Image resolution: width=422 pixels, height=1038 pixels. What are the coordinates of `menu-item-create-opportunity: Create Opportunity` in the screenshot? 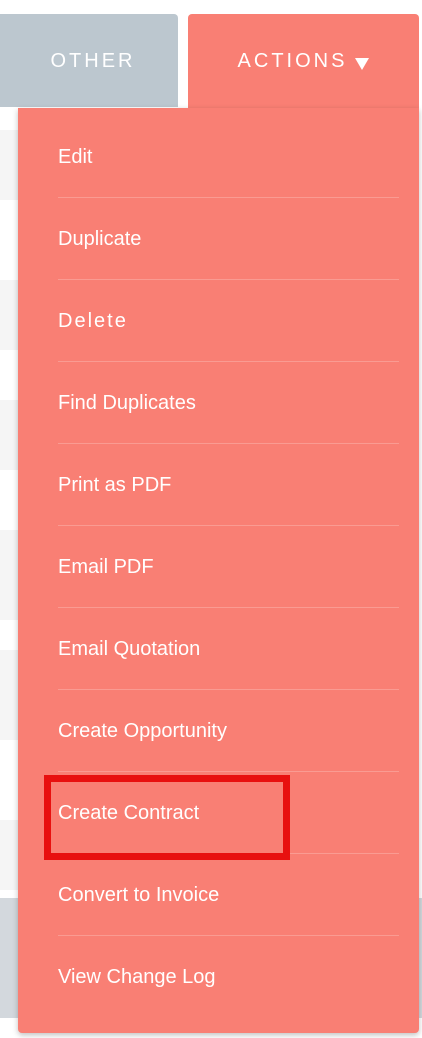 It's located at (228, 731).